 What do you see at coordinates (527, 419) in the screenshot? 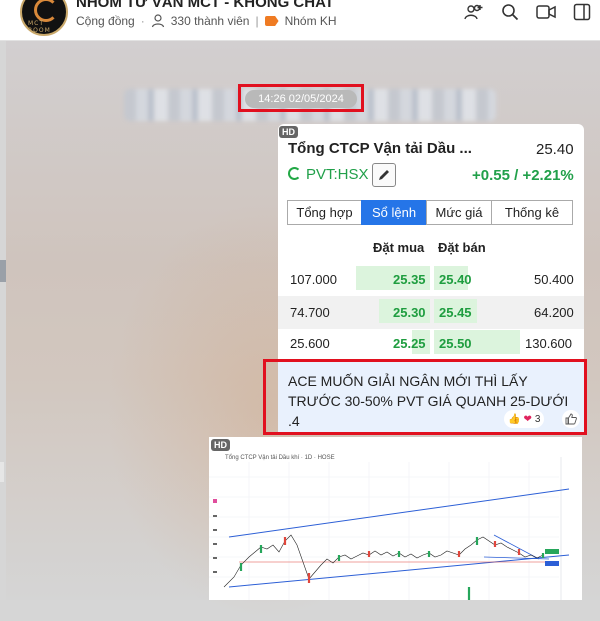
I see `heart-icon: ❤` at bounding box center [527, 419].